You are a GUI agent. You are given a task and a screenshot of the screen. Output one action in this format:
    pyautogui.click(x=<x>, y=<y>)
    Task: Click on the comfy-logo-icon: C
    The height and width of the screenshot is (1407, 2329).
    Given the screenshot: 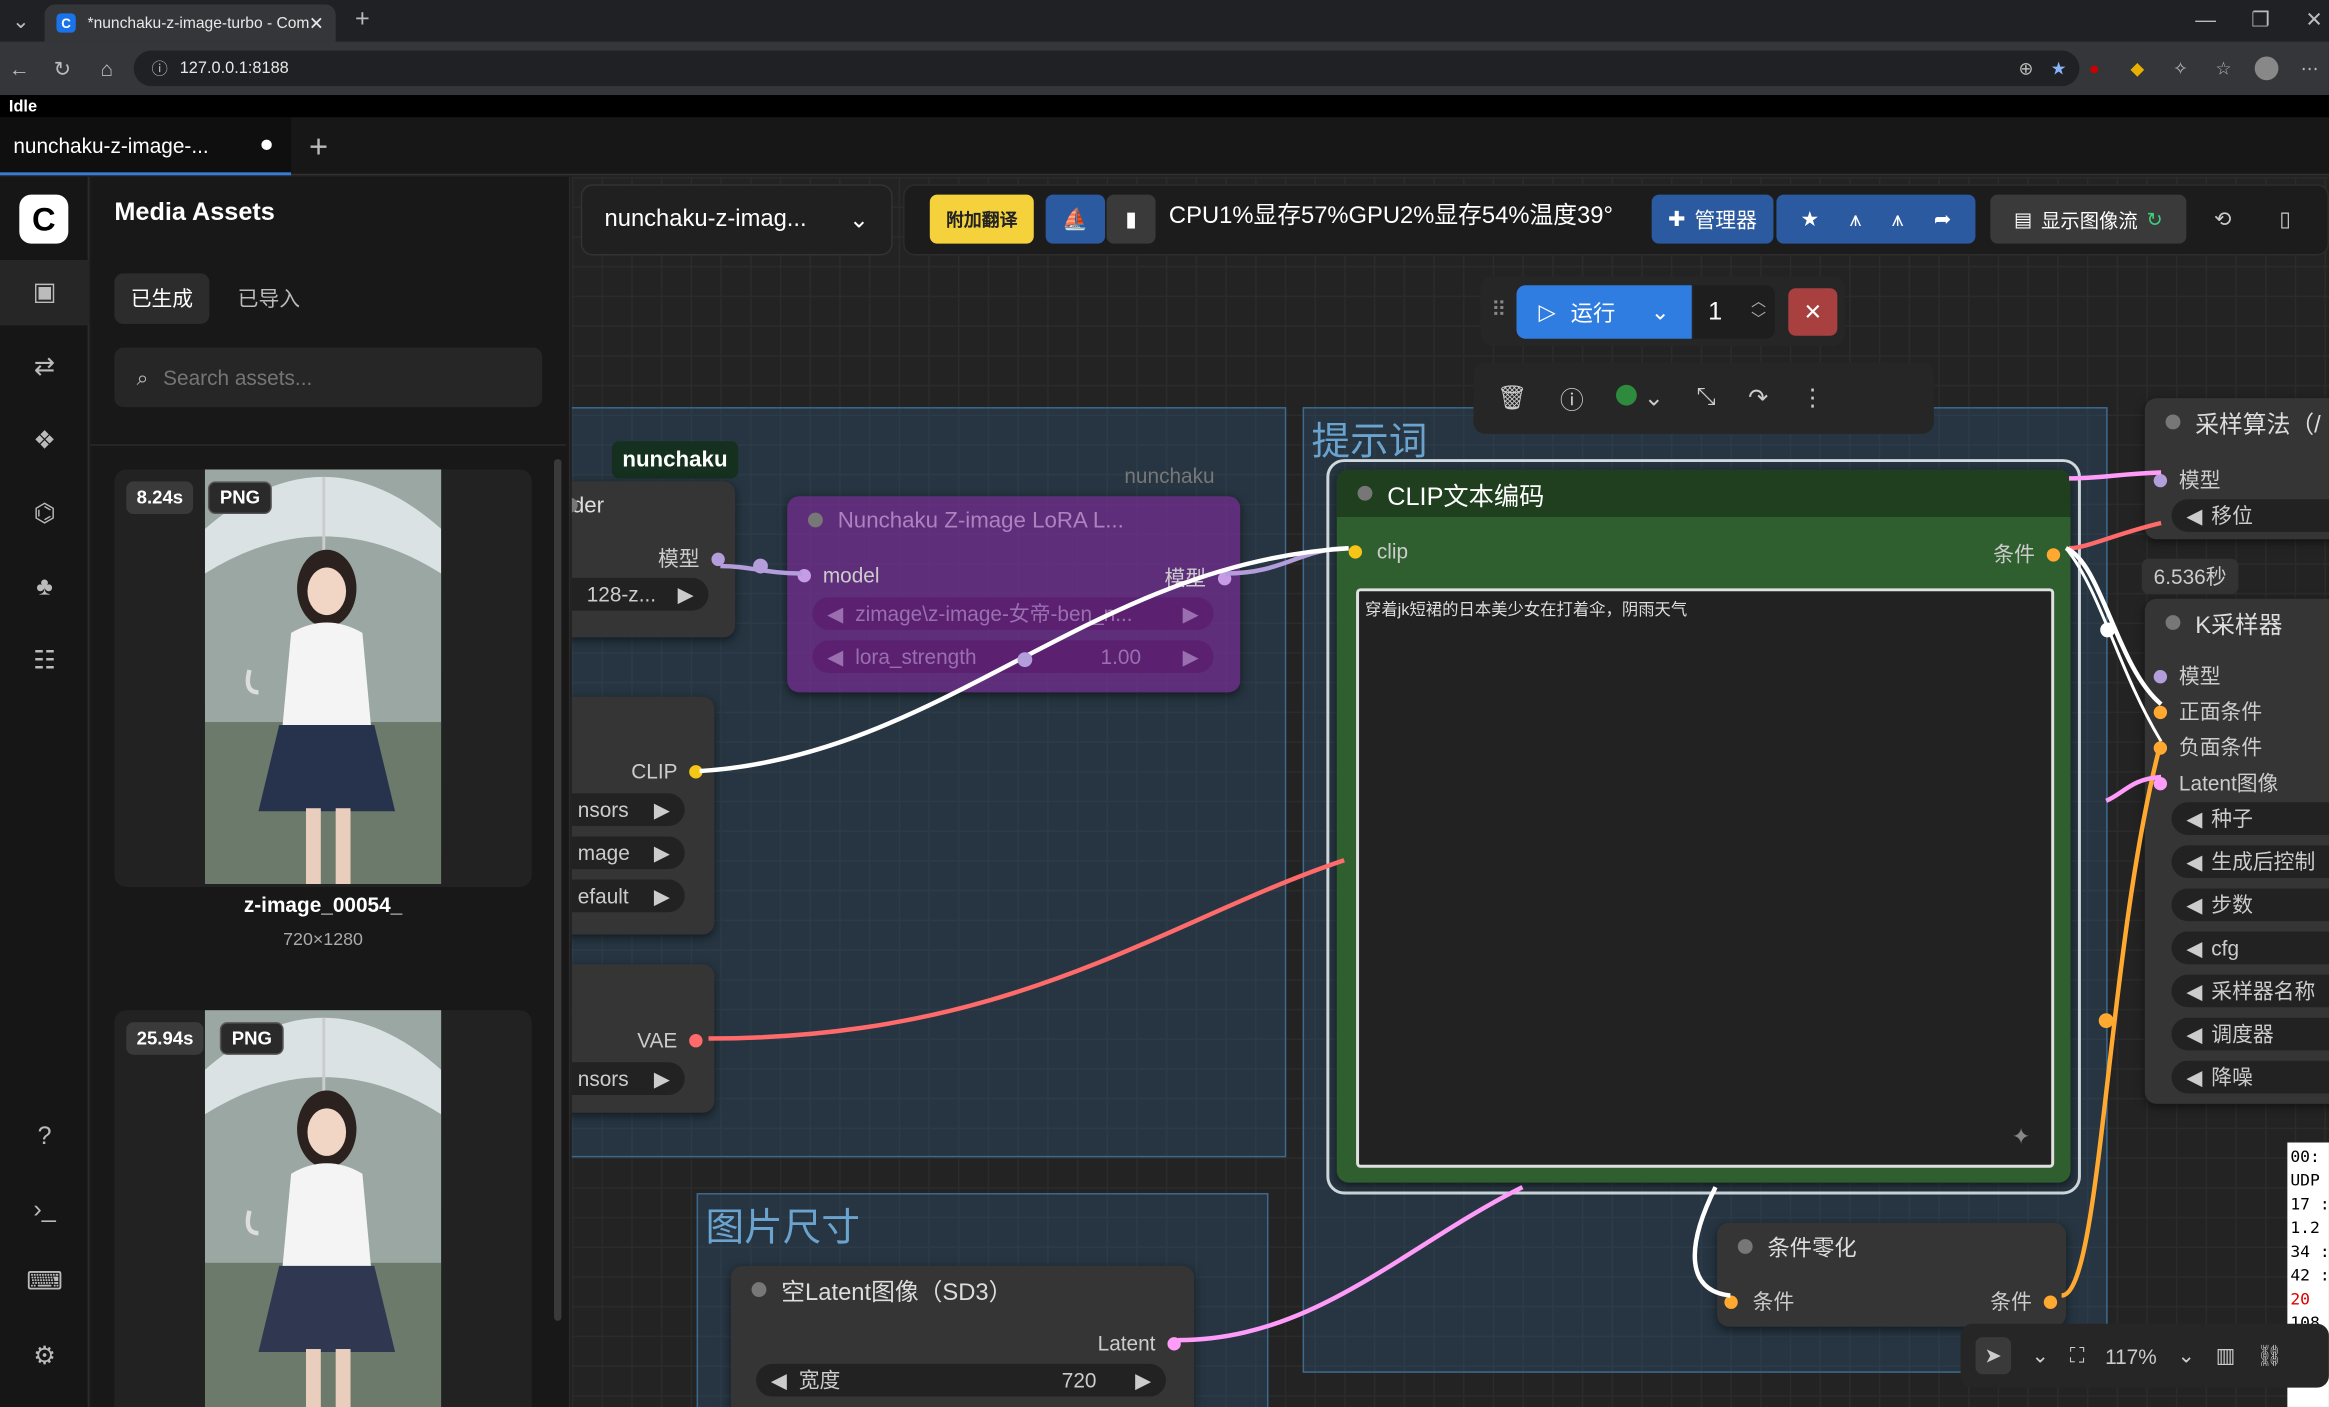 What is the action you would take?
    pyautogui.click(x=44, y=219)
    